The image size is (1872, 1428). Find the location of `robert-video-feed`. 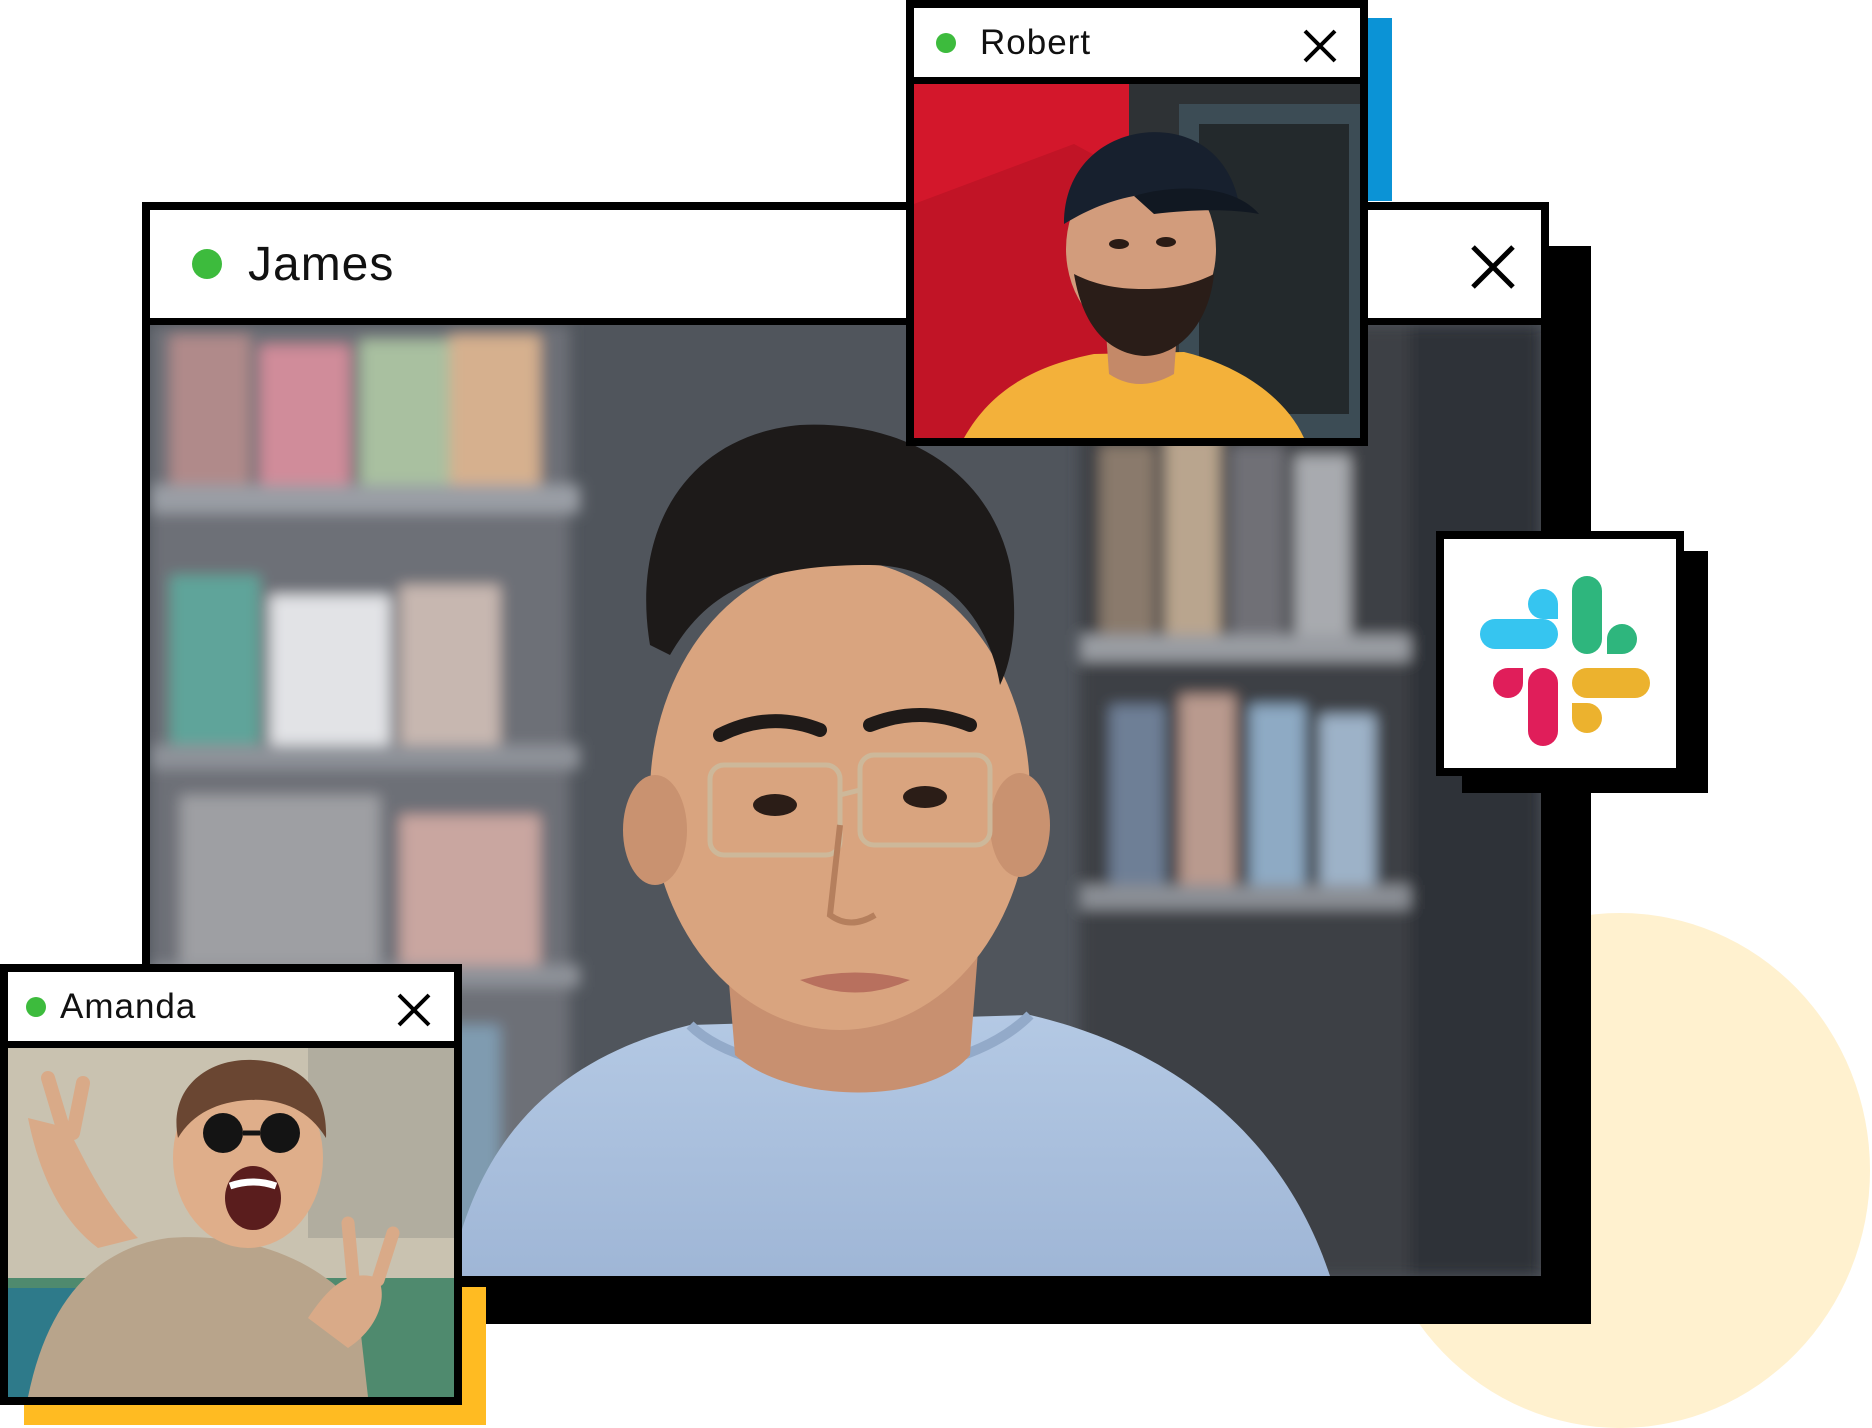

robert-video-feed is located at coordinates (1137, 261).